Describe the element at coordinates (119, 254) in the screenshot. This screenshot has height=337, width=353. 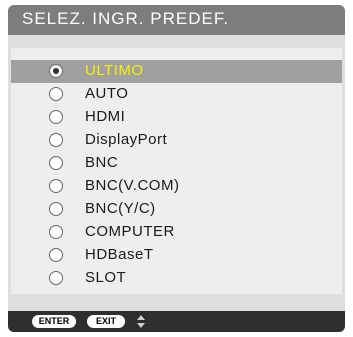
I see `option-label: HDBaseT` at that location.